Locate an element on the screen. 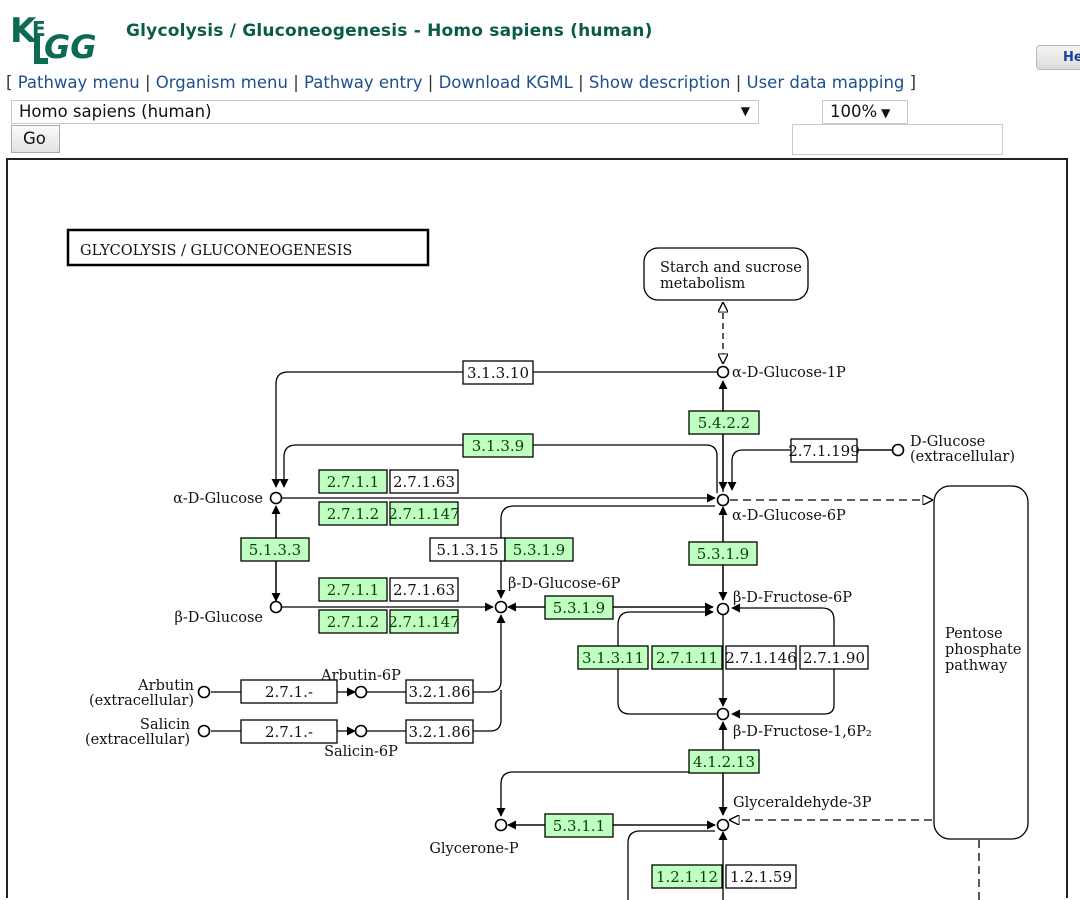  map-title: GLYCOLYSIS / GLUCONEOGENESIS is located at coordinates (216, 251).